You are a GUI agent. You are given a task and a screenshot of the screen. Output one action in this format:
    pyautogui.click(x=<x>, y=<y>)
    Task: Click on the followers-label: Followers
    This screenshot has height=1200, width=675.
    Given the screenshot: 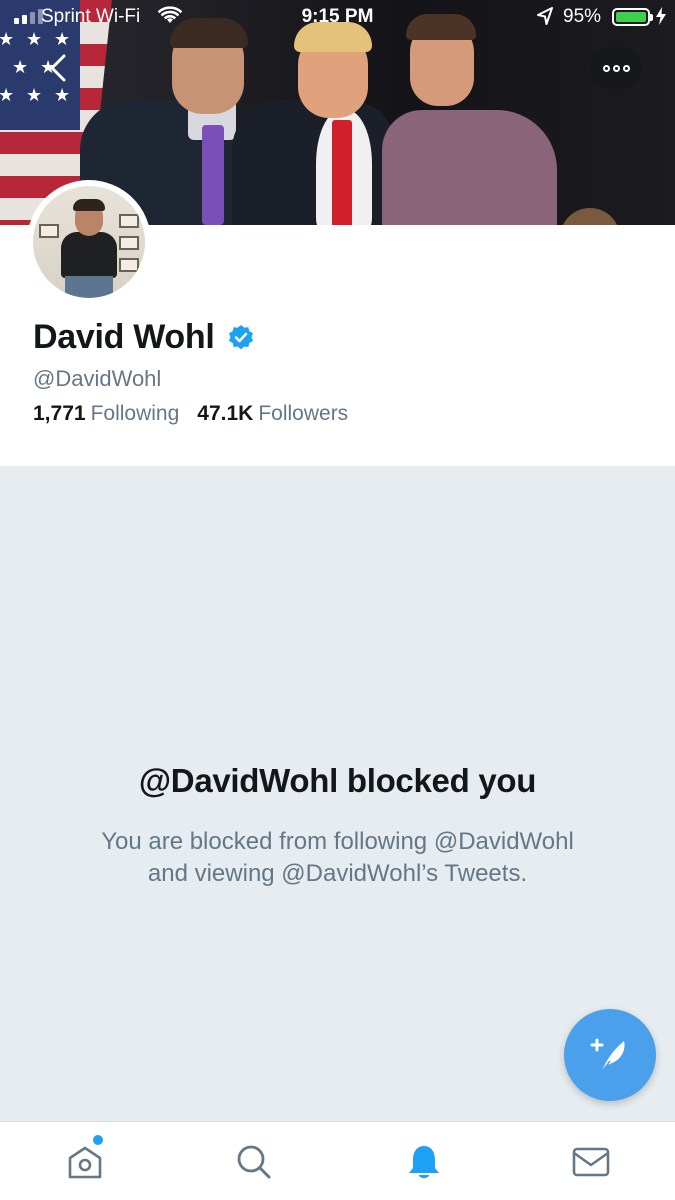 What is the action you would take?
    pyautogui.click(x=303, y=413)
    